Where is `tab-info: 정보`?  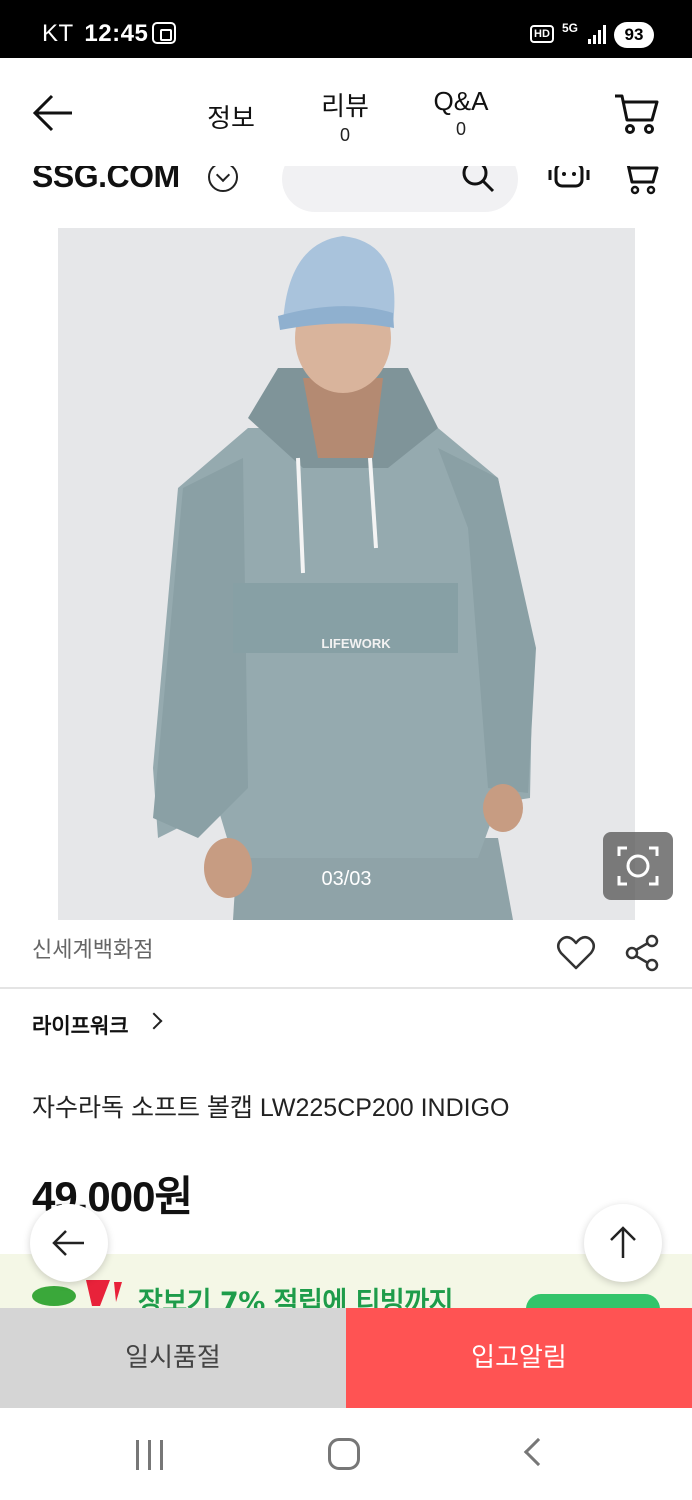
tab-info: 정보 is located at coordinates (231, 116).